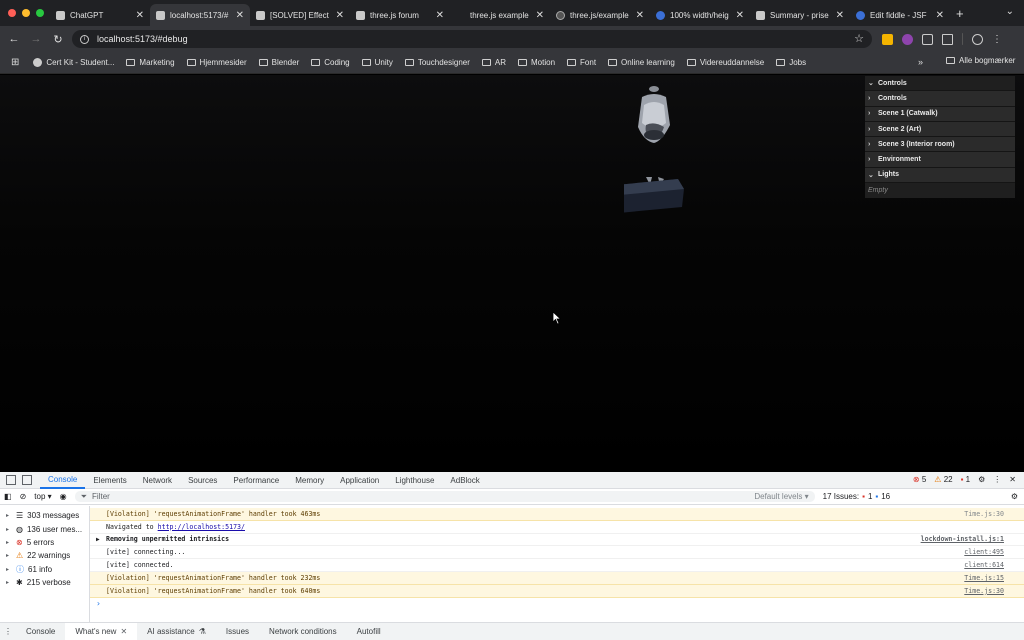 This screenshot has width=1024, height=640. Describe the element at coordinates (943, 479) in the screenshot. I see `warning-count: ⚠ 22` at that location.